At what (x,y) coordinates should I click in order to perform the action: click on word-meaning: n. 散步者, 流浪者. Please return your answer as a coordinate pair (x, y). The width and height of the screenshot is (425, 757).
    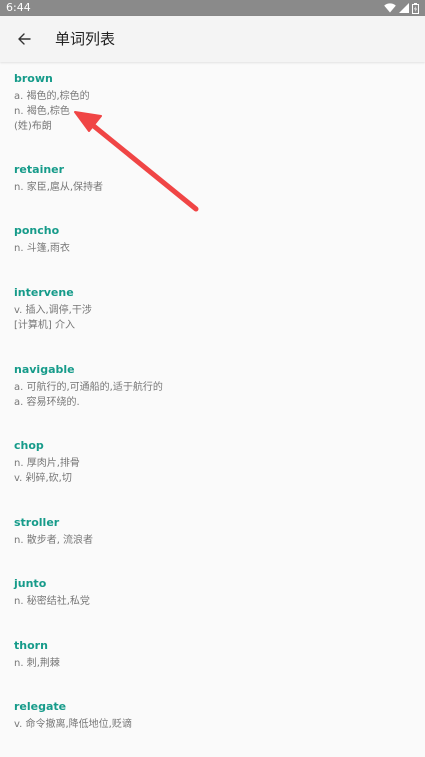
    Looking at the image, I should click on (54, 540).